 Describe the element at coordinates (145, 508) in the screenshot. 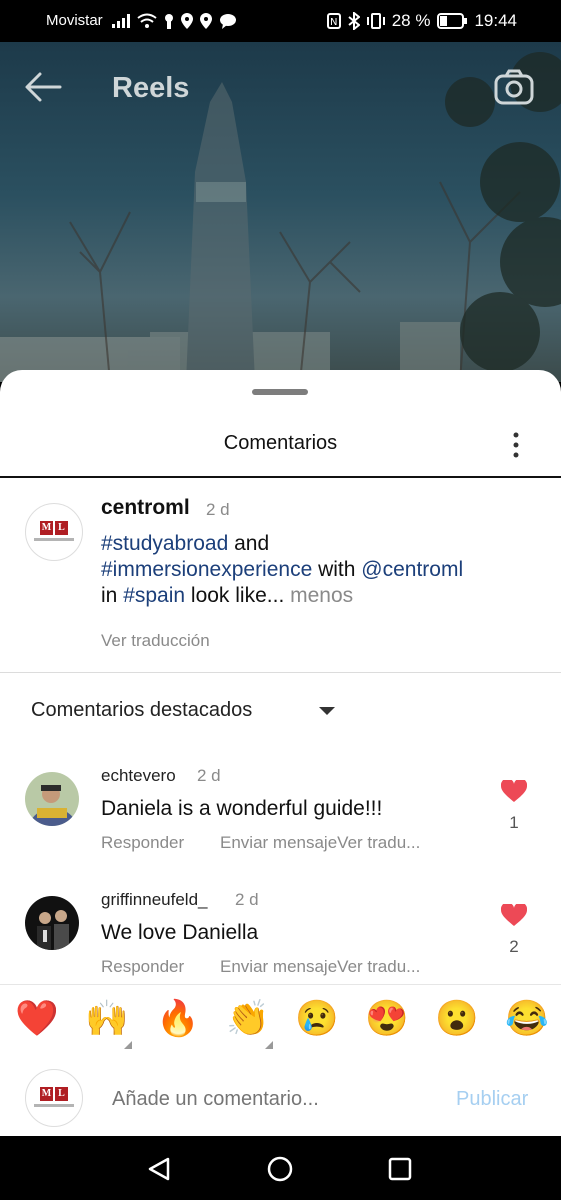

I see `post-username: centroml` at that location.